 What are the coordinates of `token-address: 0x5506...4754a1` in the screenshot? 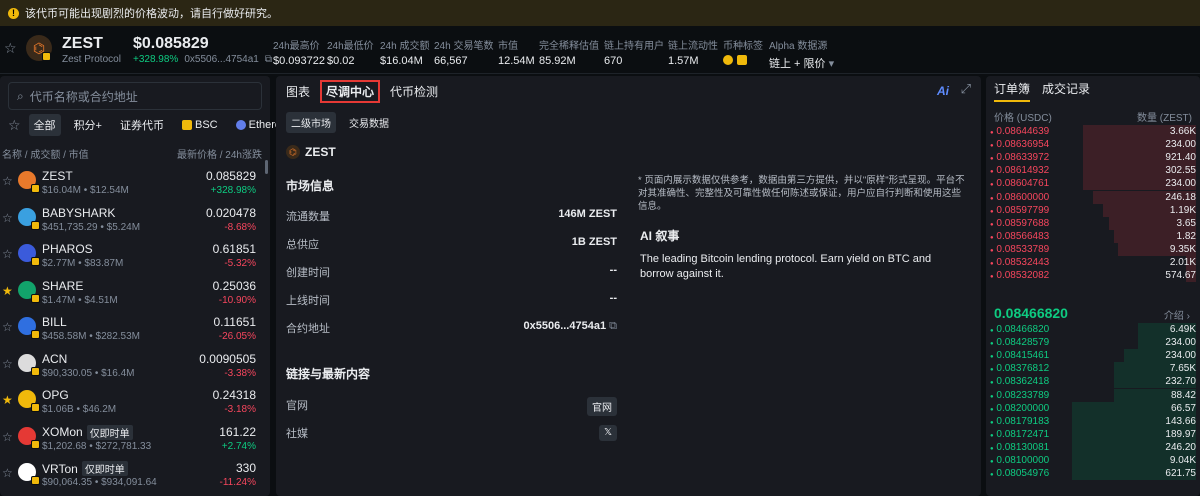 It's located at (221, 59).